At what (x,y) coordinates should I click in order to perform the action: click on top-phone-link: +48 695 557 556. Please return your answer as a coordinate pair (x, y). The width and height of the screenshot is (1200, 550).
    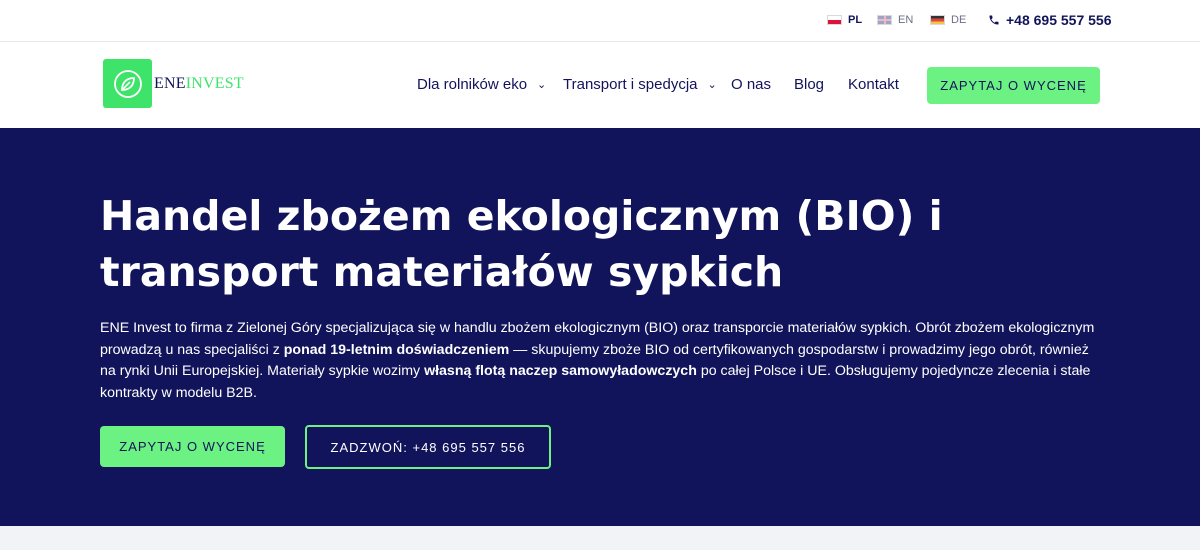
    Looking at the image, I should click on (1050, 20).